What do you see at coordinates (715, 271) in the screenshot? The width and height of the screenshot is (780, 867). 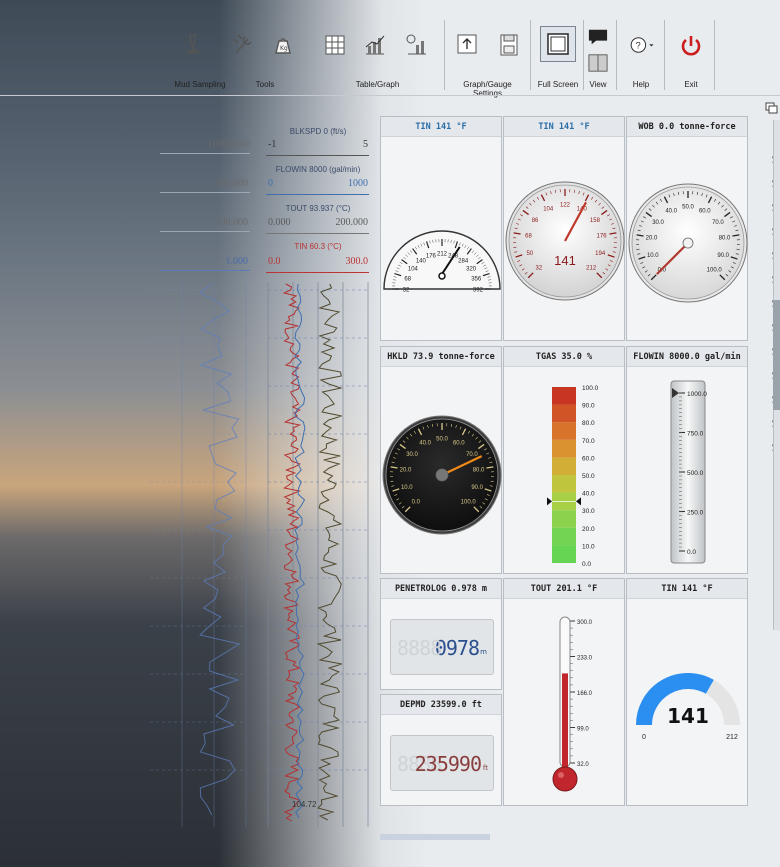 I see `tick-label: 100.0` at bounding box center [715, 271].